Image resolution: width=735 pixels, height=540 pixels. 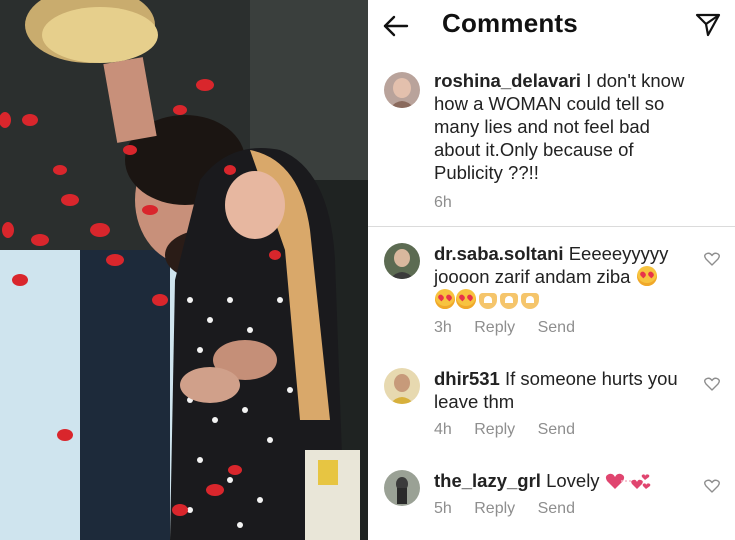 I want to click on divider, so click(x=551, y=226).